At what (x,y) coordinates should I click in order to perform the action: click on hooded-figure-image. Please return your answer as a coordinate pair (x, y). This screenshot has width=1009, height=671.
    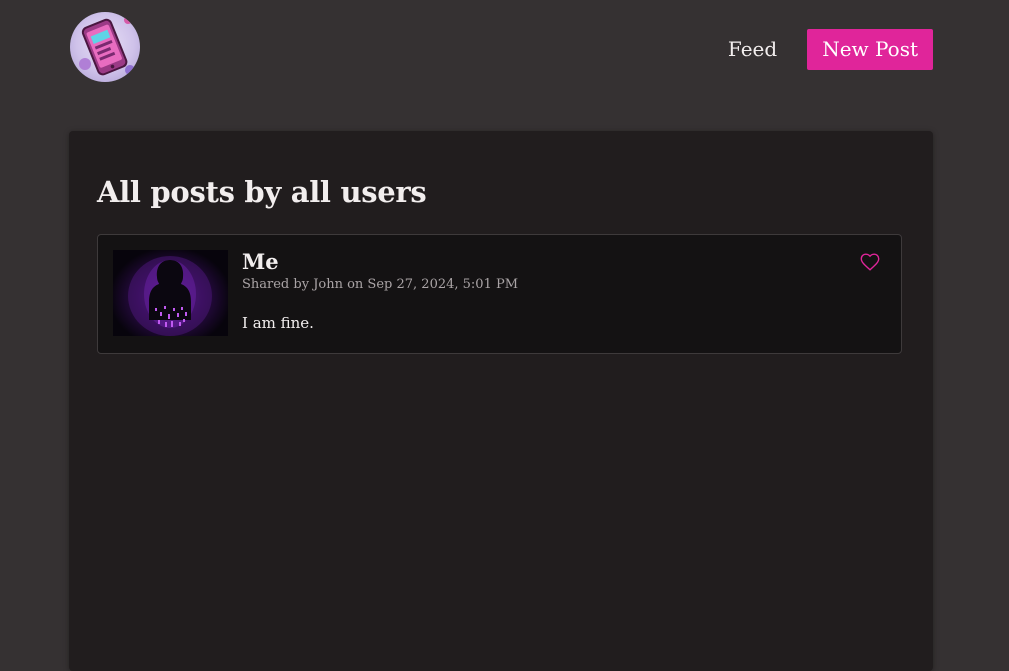
    Looking at the image, I should click on (170, 293).